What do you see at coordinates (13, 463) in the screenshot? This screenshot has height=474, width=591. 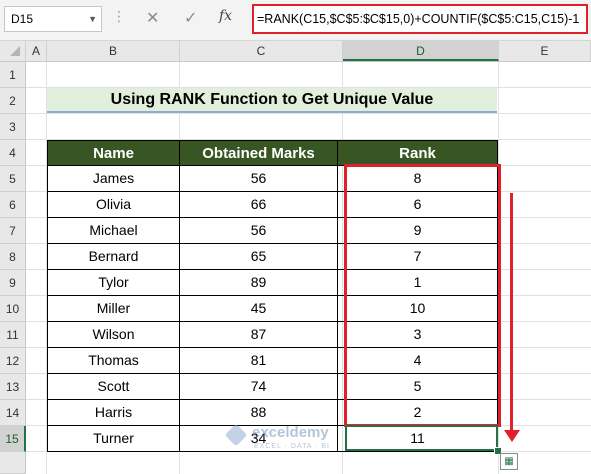 I see `row-header` at bounding box center [13, 463].